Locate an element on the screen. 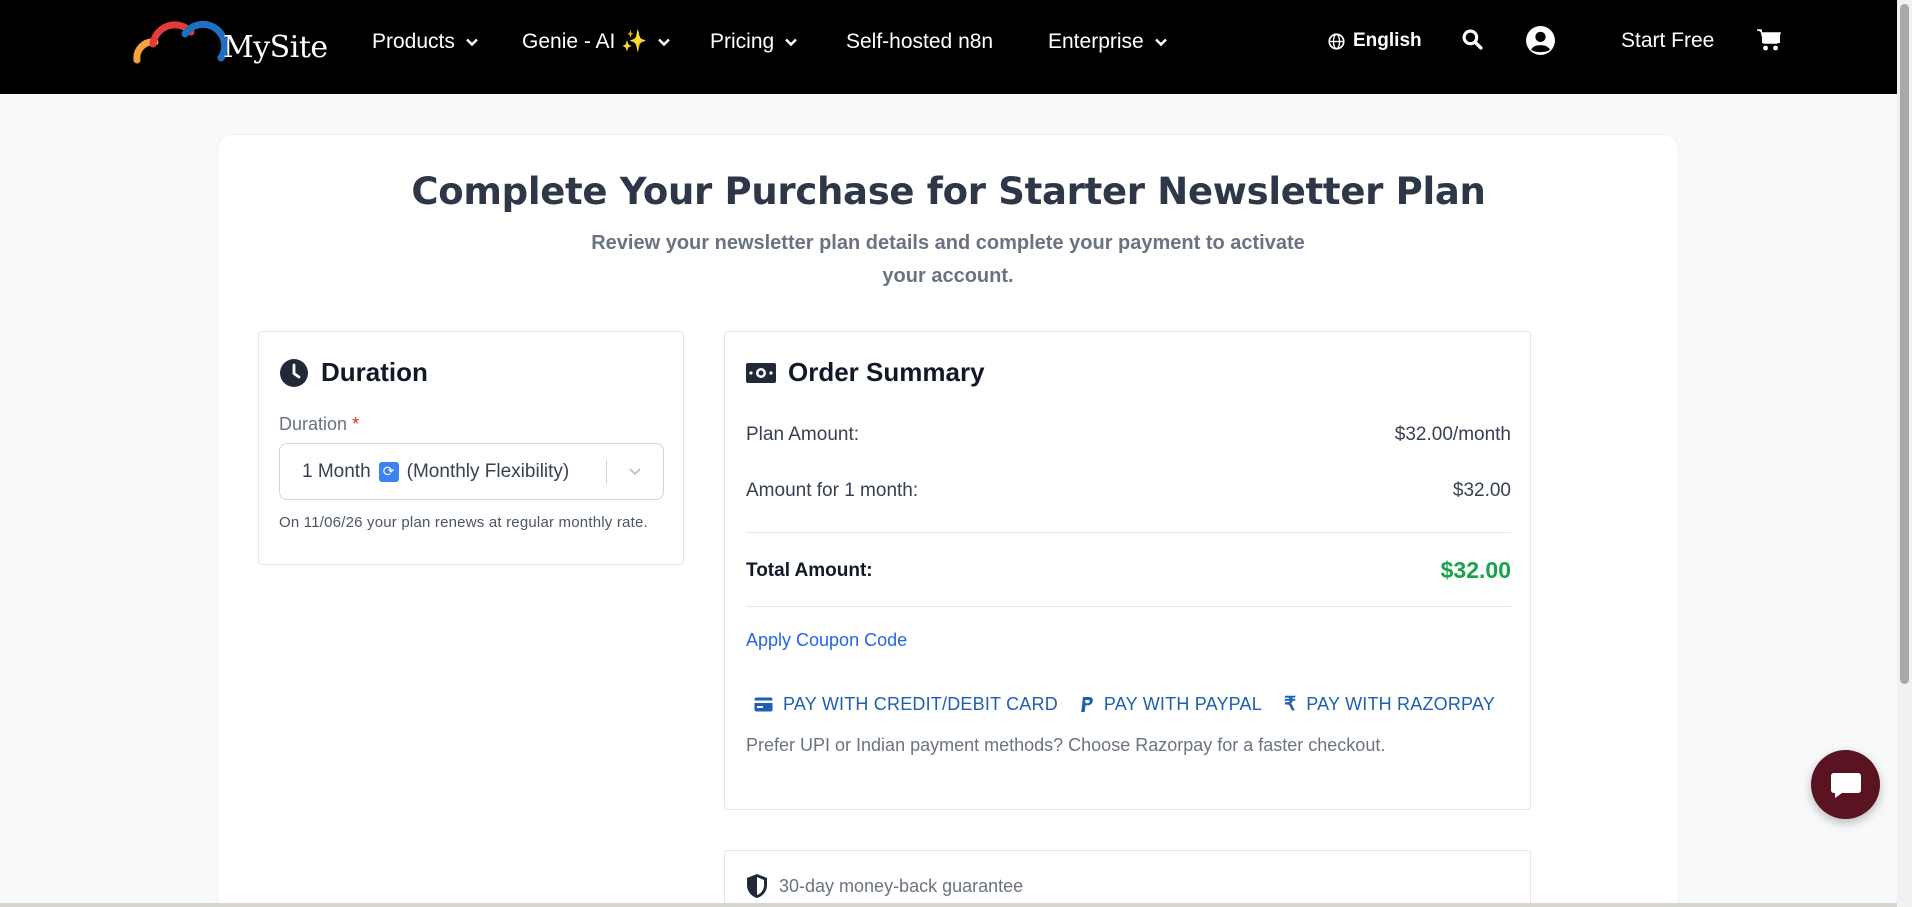 Image resolution: width=1912 pixels, height=907 pixels. nav-products-label: Products is located at coordinates (413, 41).